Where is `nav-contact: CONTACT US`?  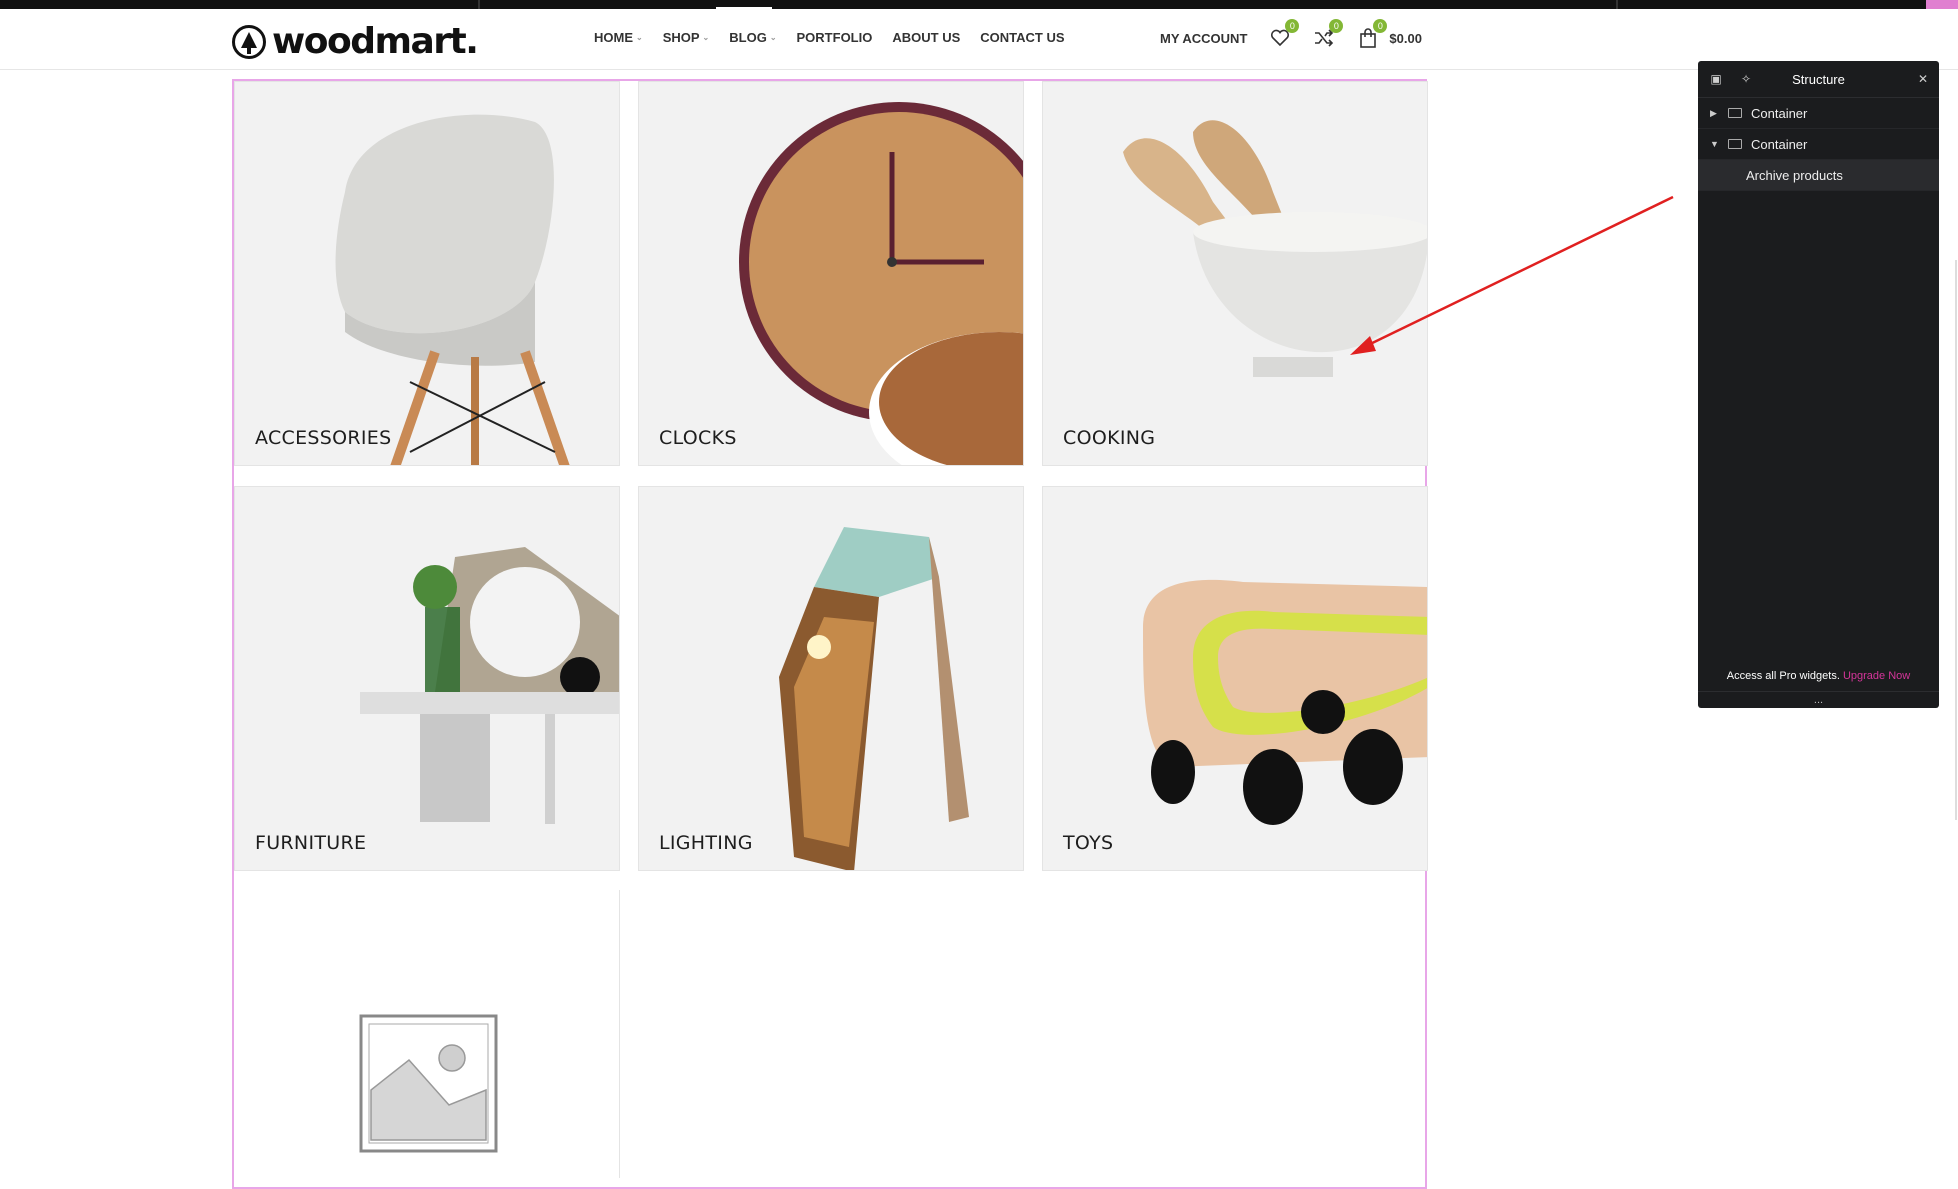 nav-contact: CONTACT US is located at coordinates (1022, 37).